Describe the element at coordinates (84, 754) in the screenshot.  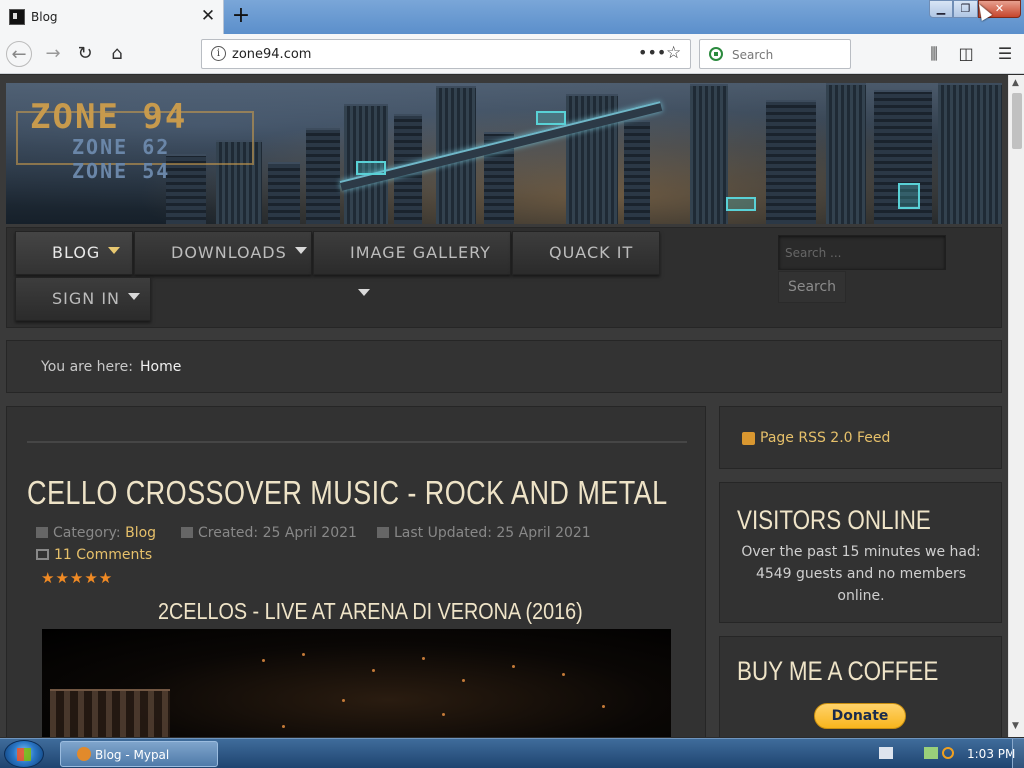
I see `browser-app-icon` at that location.